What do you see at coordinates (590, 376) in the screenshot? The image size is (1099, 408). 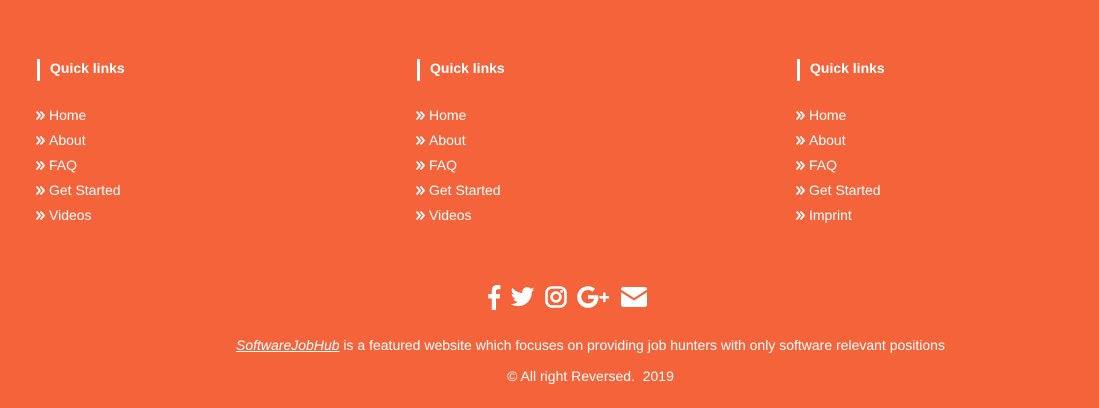 I see `copyright: © All right Reversed. 2019` at bounding box center [590, 376].